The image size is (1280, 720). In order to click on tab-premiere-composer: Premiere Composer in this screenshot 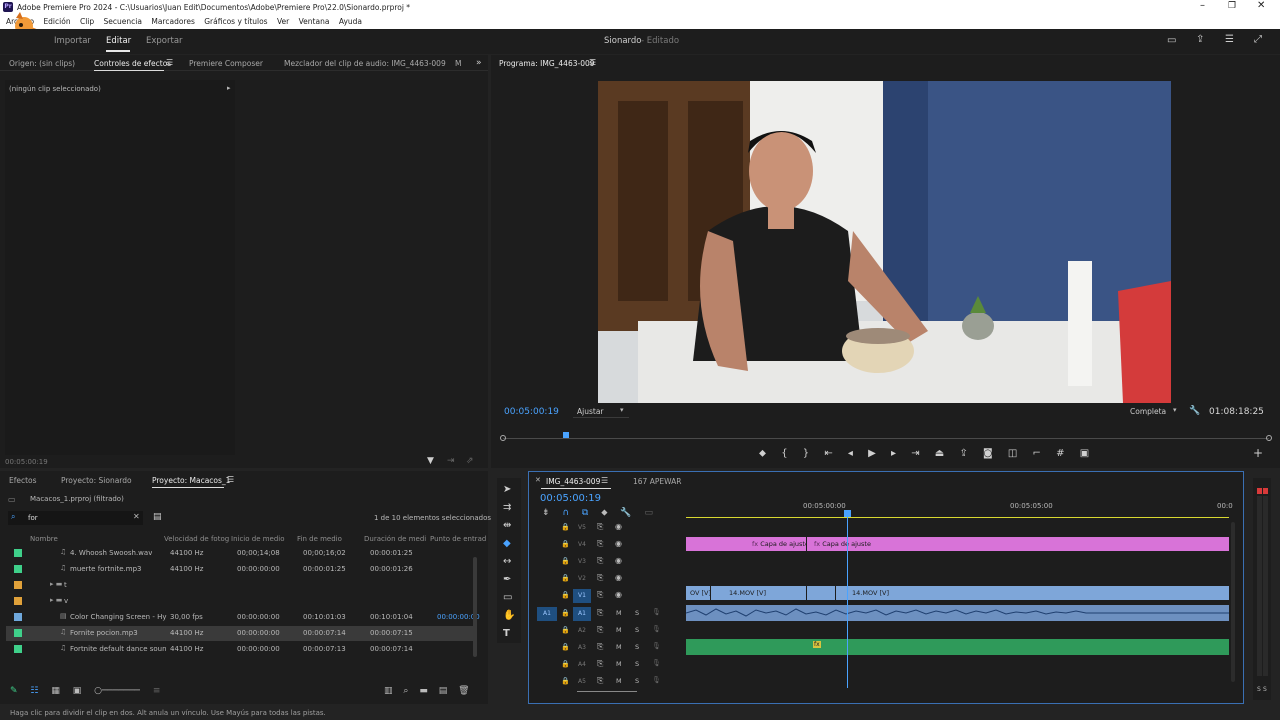, I will do `click(226, 63)`.